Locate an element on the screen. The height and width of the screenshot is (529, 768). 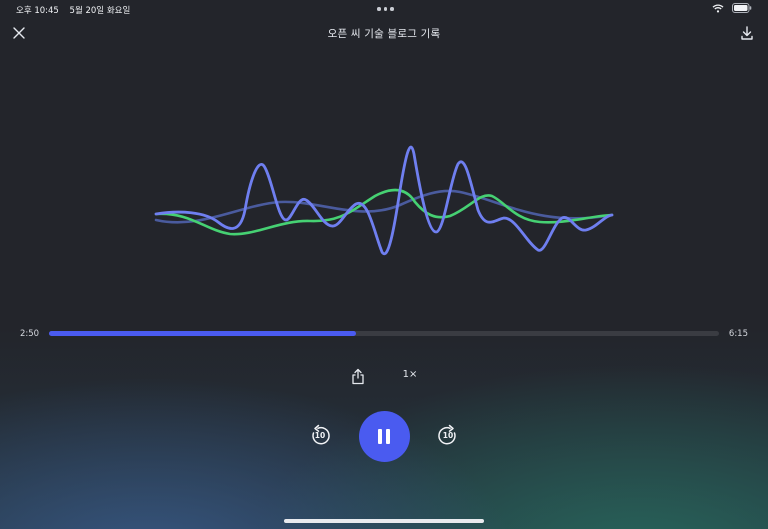
status-time: 오후 10:45 is located at coordinates (37, 11).